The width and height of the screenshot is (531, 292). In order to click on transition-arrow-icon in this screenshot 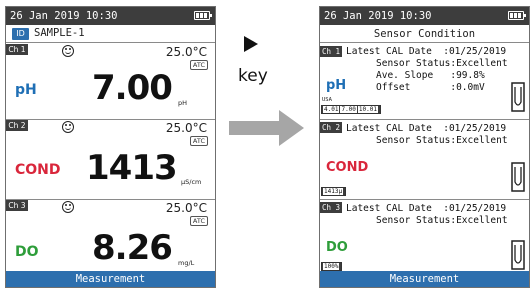, I will do `click(266, 128)`.